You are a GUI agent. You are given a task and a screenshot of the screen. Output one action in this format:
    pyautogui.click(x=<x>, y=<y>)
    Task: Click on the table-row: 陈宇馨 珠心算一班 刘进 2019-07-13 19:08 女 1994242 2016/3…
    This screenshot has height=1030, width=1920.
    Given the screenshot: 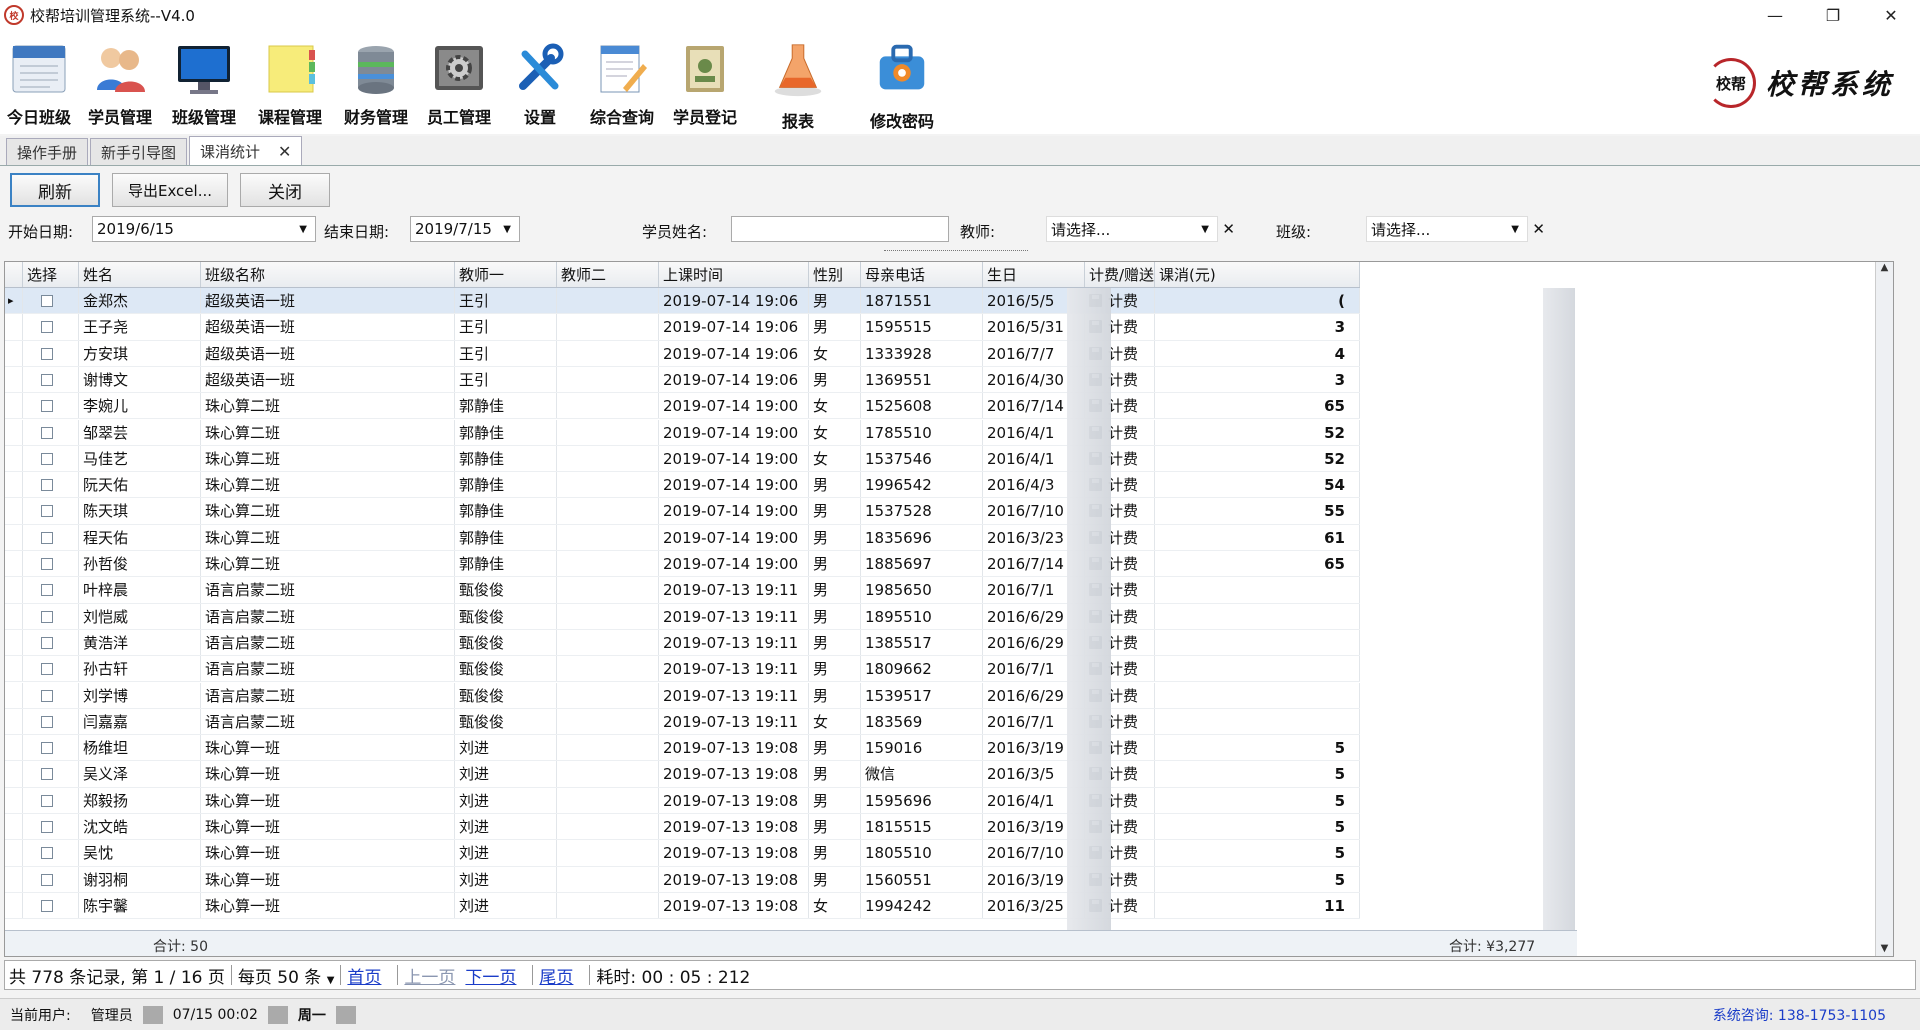 What is the action you would take?
    pyautogui.click(x=682, y=906)
    